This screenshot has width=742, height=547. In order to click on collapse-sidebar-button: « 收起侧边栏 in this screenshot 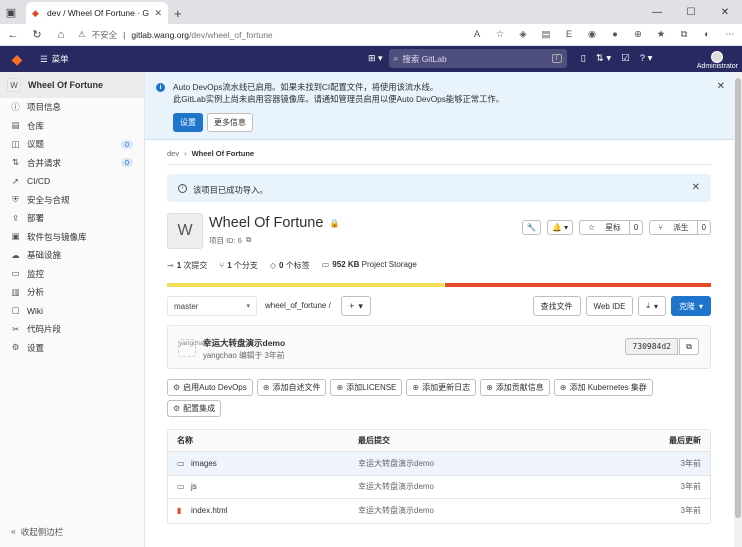, I will do `click(37, 532)`.